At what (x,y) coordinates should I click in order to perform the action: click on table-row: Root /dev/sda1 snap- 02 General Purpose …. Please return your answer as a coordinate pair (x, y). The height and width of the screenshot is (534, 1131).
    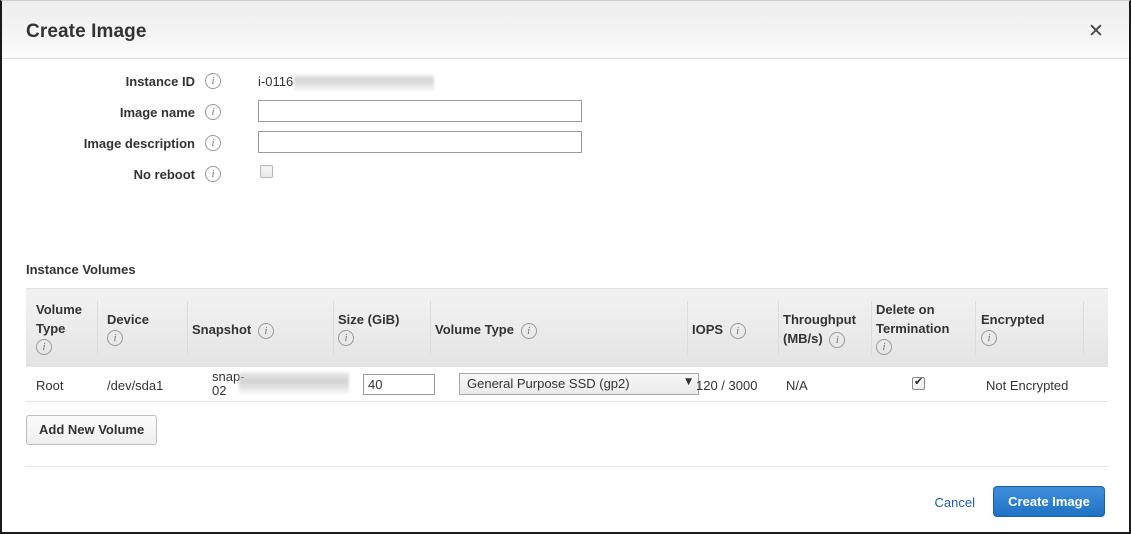
    Looking at the image, I should click on (567, 384).